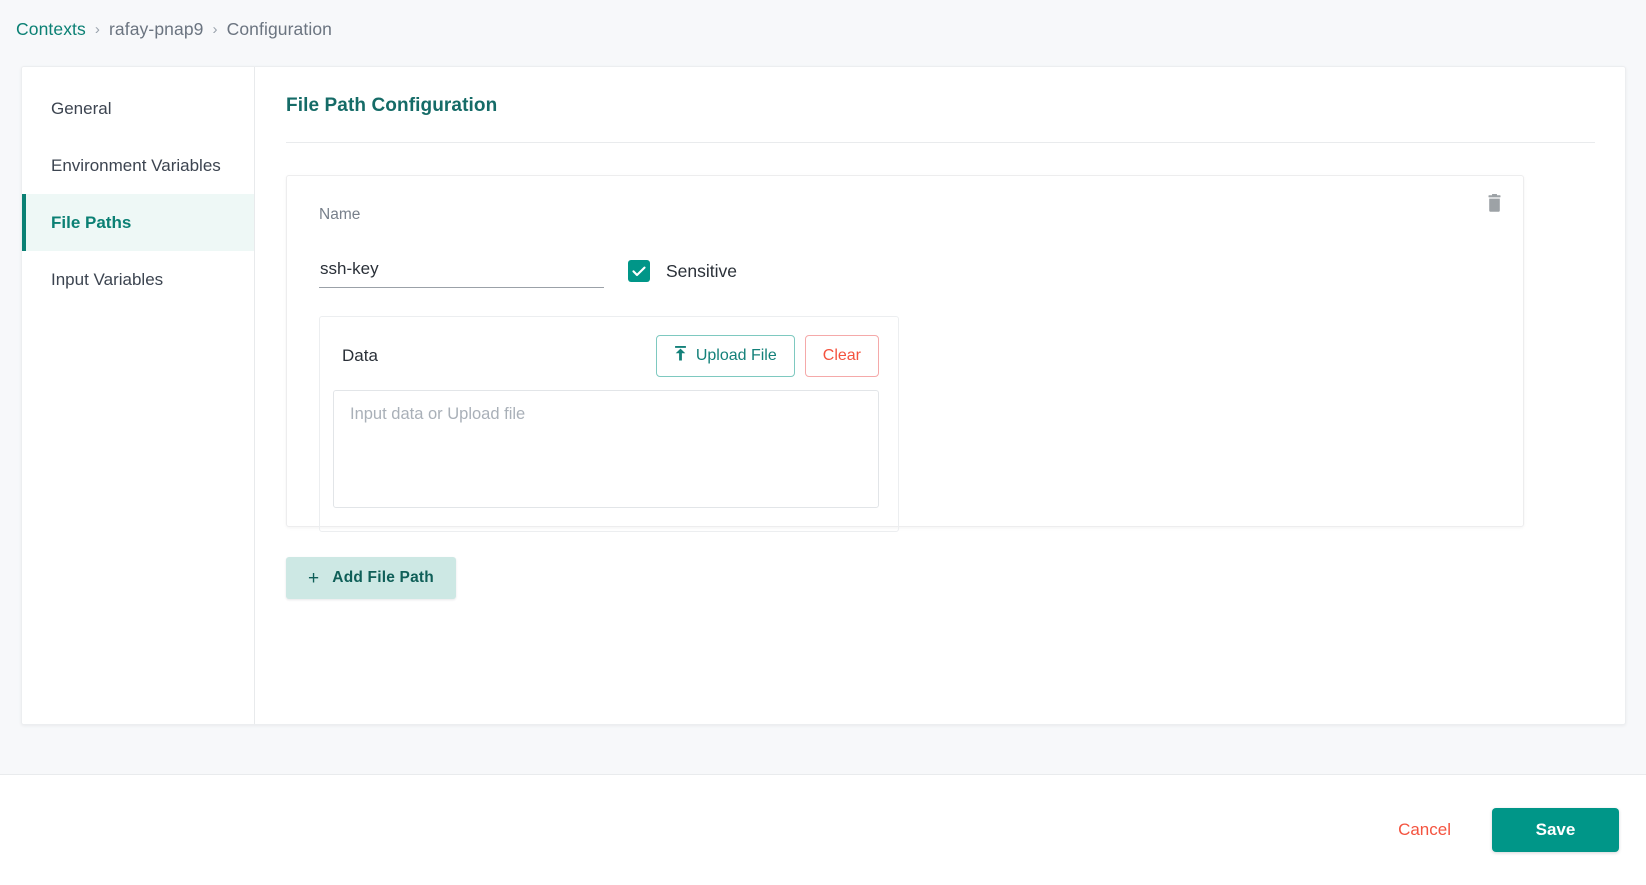 The height and width of the screenshot is (885, 1646). What do you see at coordinates (360, 355) in the screenshot?
I see `data-label: Data` at bounding box center [360, 355].